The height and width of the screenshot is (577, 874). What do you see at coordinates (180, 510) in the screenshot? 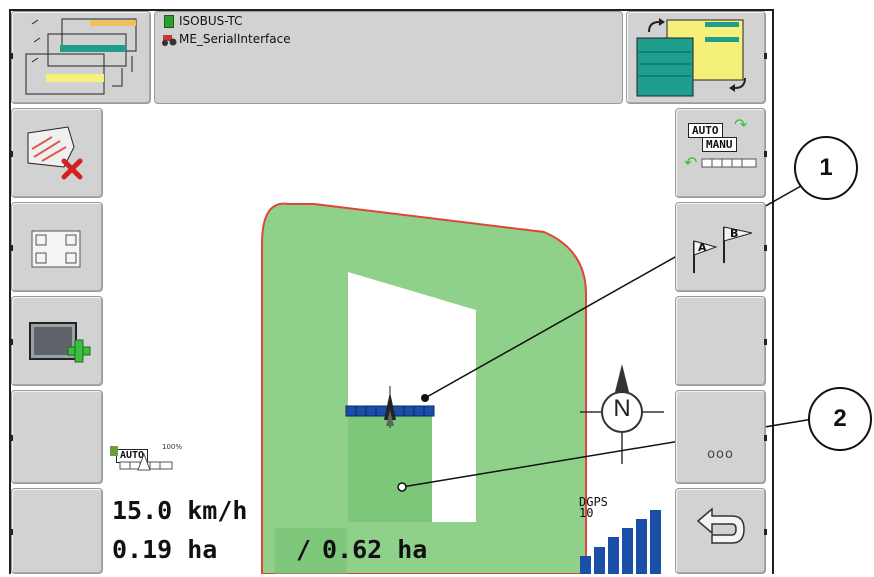
I see `speed-readout: 15.0 km/h` at bounding box center [180, 510].